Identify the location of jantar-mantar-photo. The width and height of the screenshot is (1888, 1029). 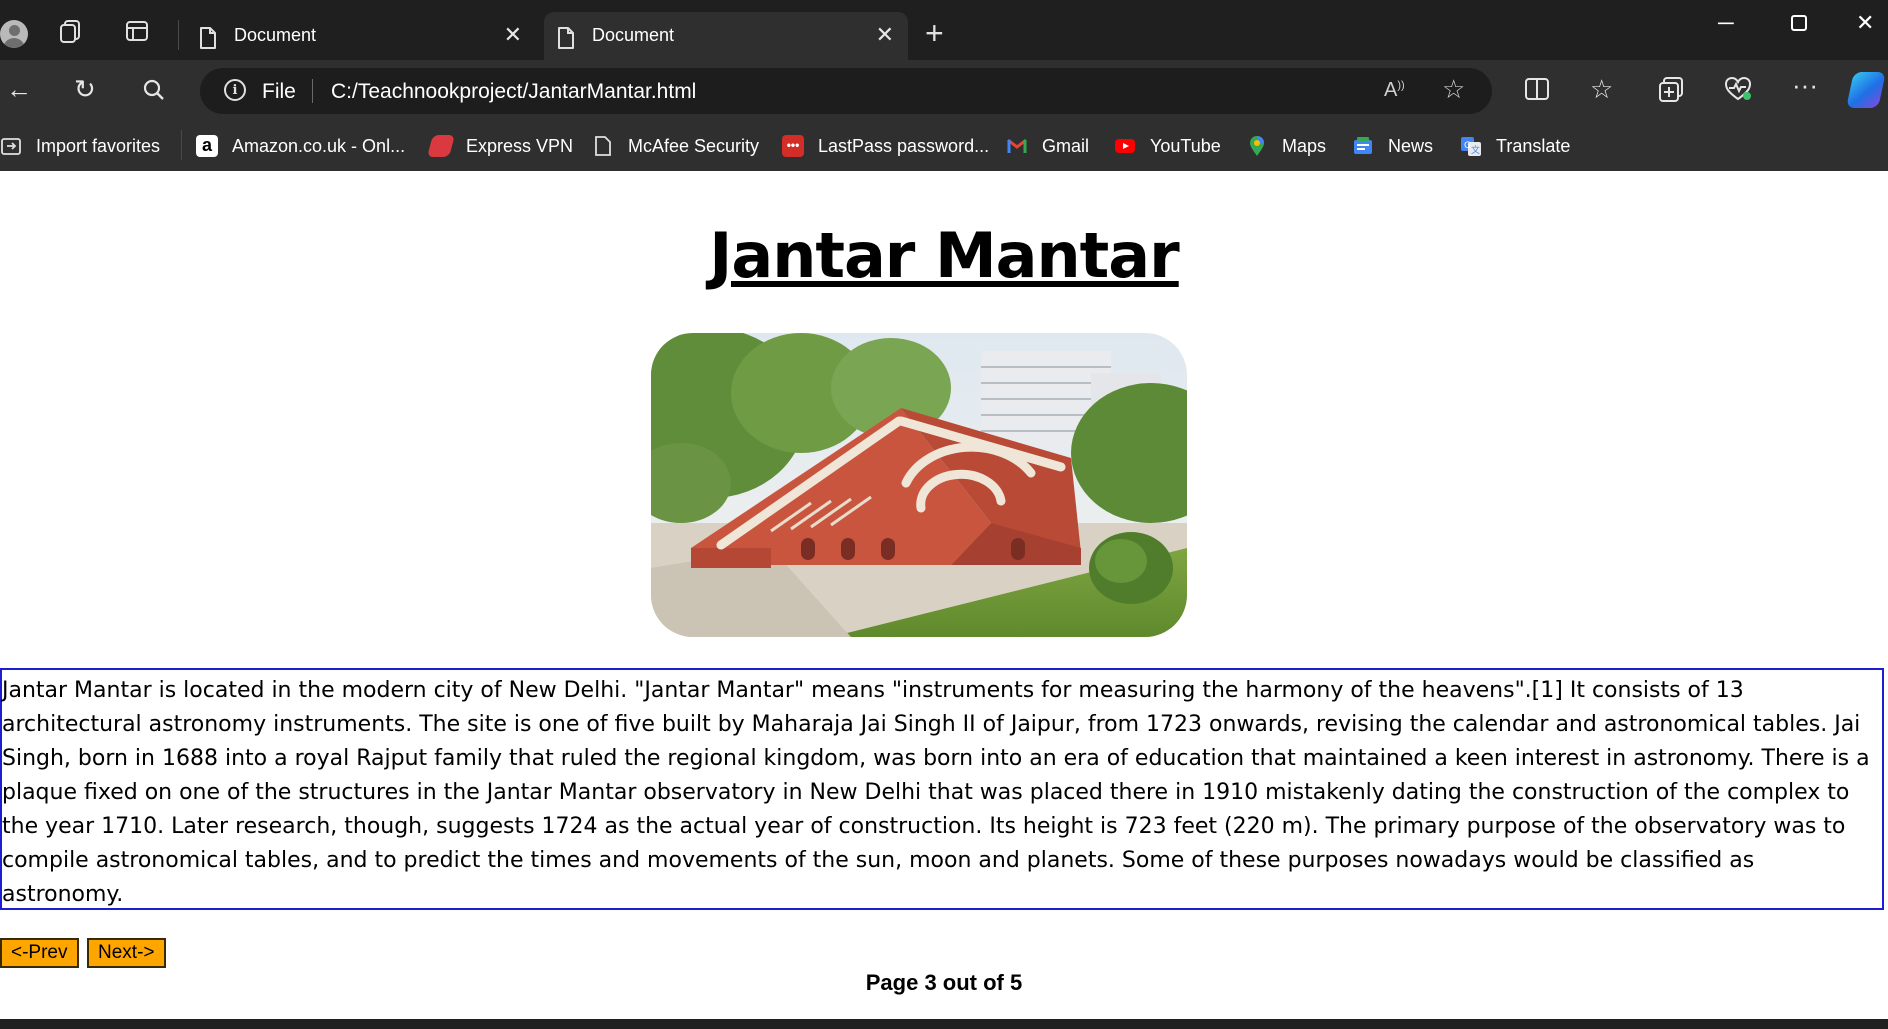
(919, 485).